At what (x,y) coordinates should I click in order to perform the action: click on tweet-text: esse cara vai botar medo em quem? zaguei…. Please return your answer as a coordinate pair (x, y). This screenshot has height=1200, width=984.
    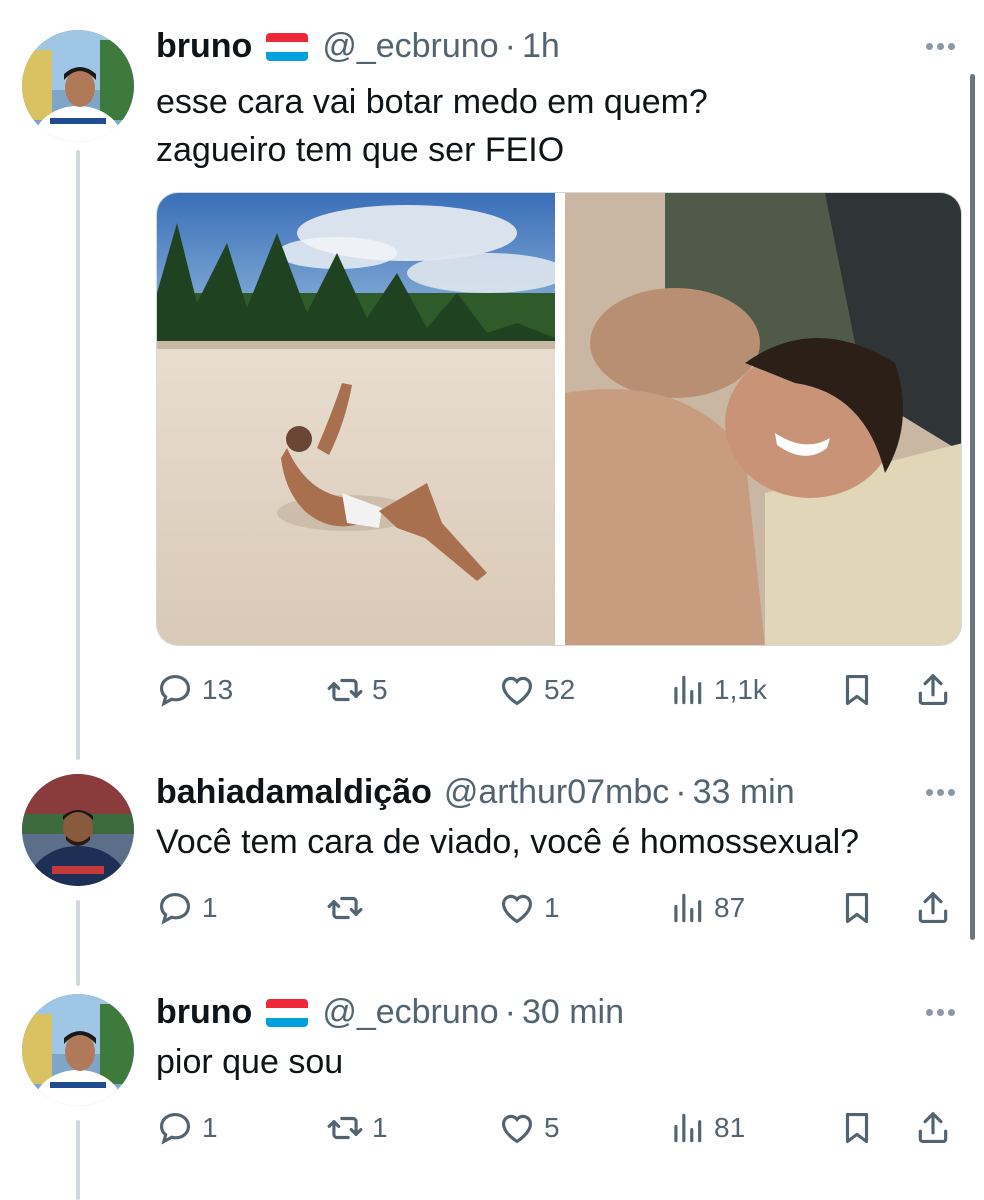
    Looking at the image, I should click on (432, 126).